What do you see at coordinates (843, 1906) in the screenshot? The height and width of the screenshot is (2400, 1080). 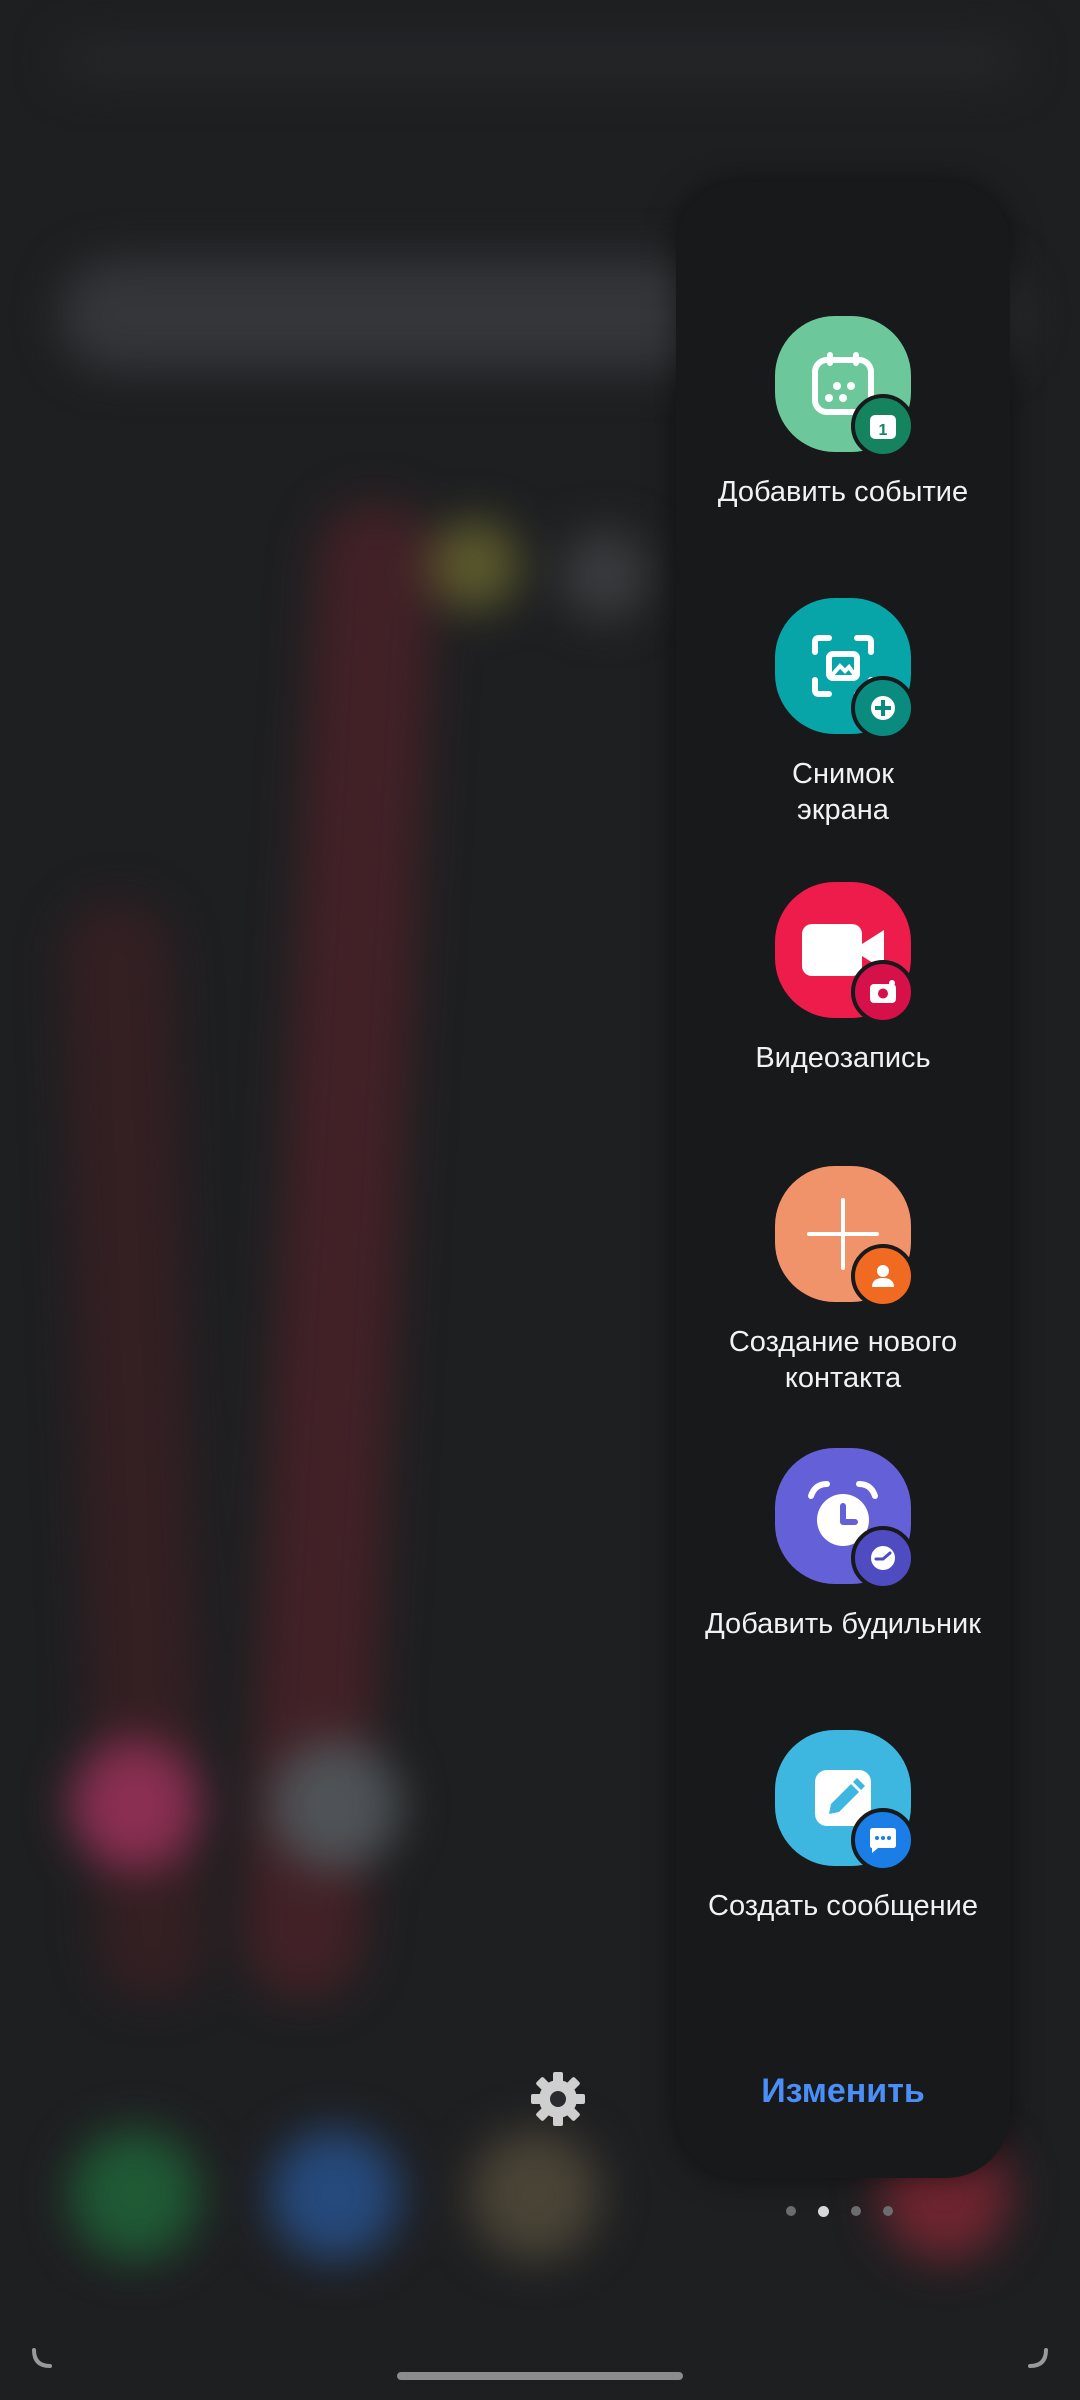 I see `shortcut-label: Создать сообщение` at bounding box center [843, 1906].